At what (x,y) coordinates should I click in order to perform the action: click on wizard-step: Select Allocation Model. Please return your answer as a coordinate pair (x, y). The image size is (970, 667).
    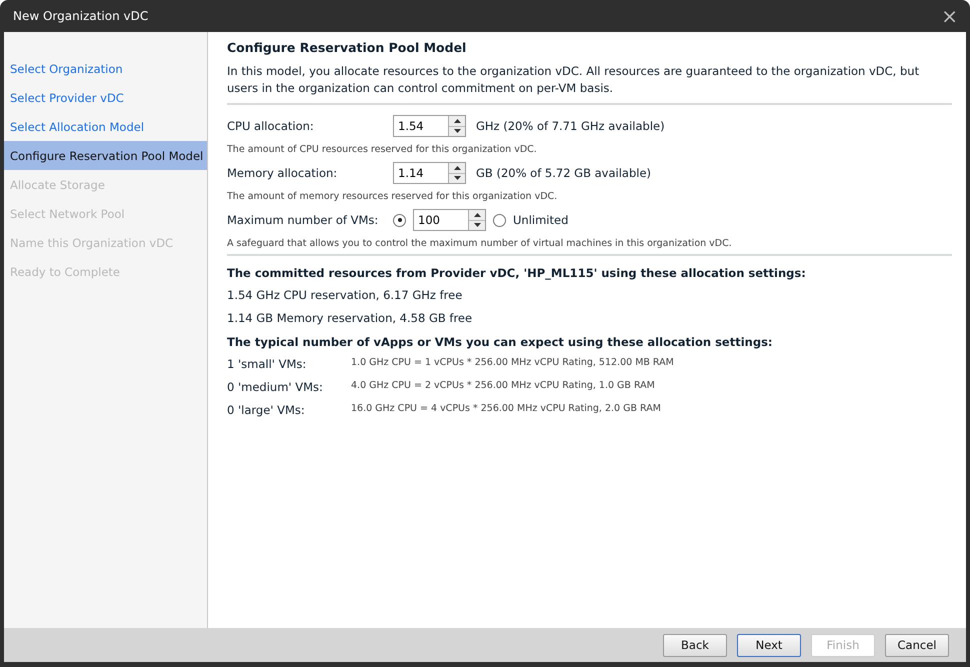
    Looking at the image, I should click on (105, 126).